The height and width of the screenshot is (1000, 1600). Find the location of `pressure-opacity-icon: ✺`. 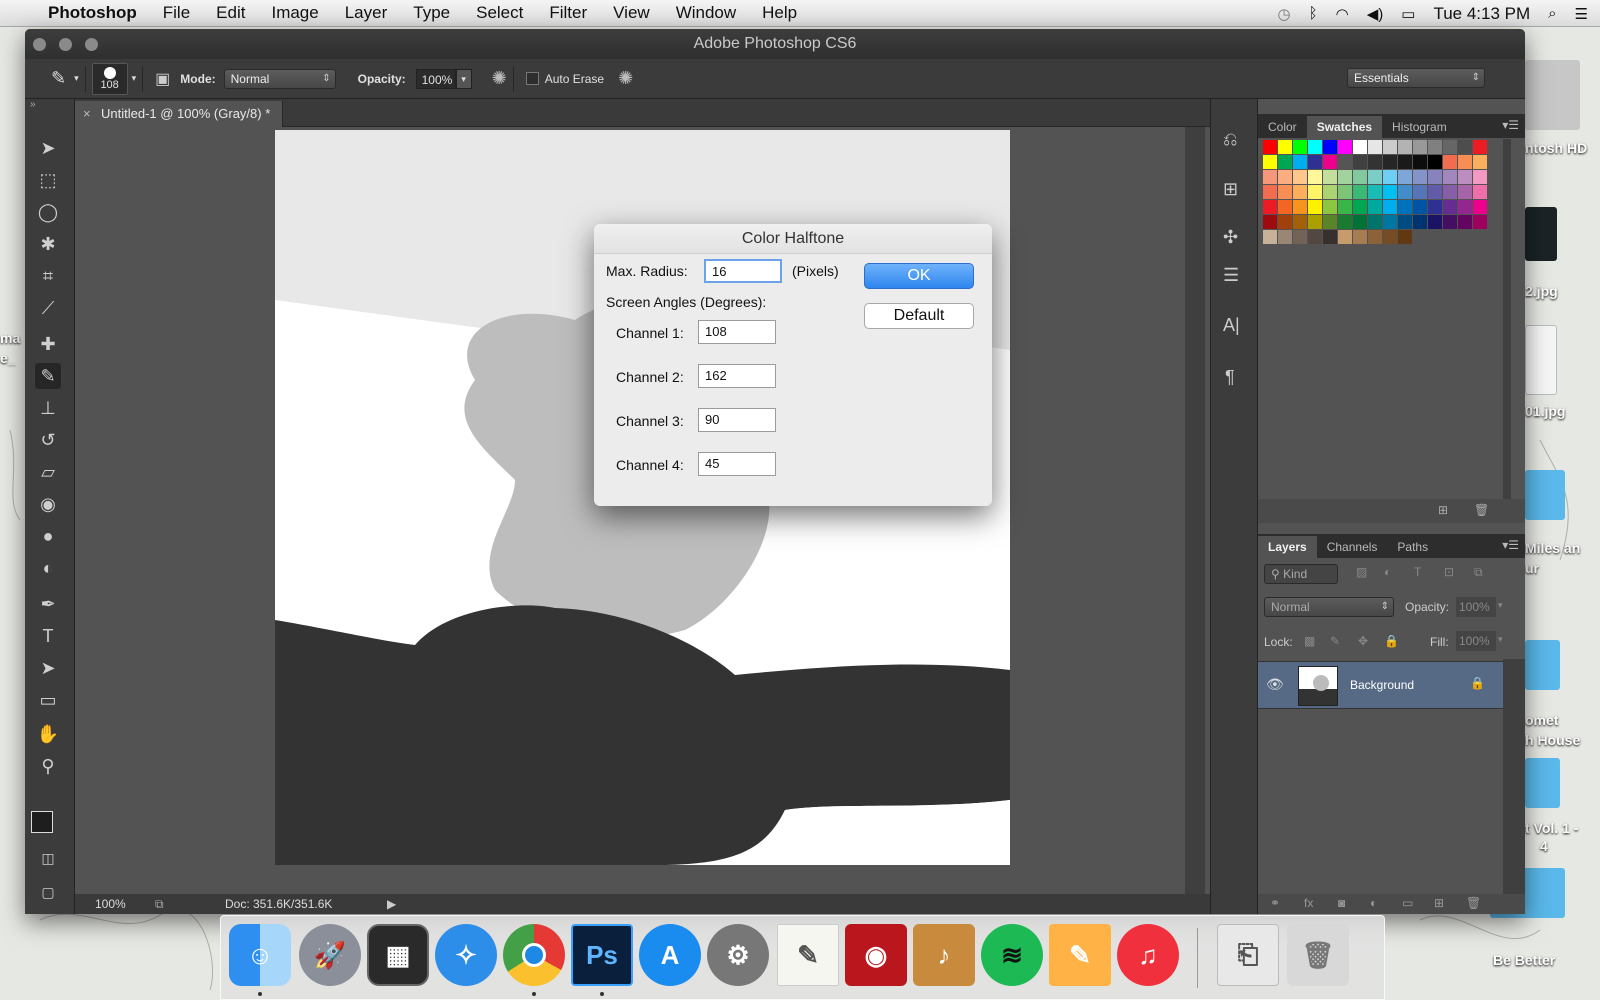

pressure-opacity-icon: ✺ is located at coordinates (499, 78).